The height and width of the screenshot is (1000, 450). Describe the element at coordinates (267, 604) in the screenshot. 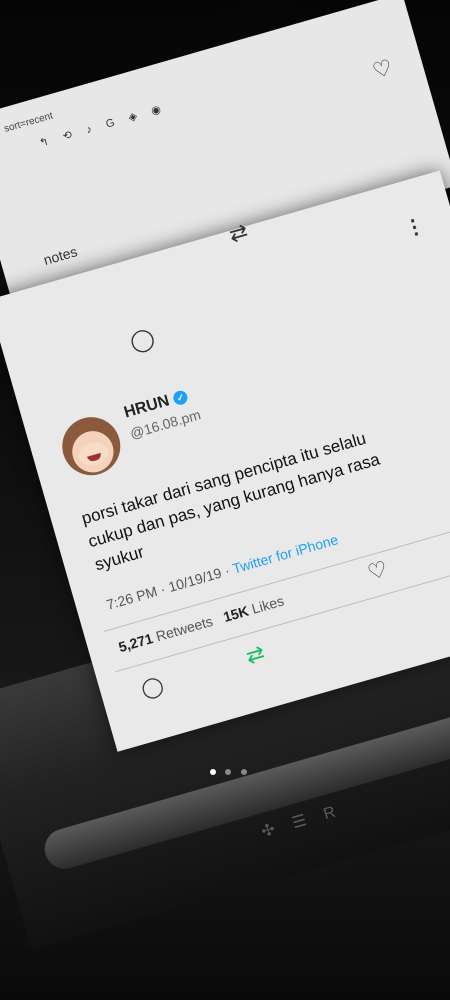

I see `likes-label: Likes` at that location.